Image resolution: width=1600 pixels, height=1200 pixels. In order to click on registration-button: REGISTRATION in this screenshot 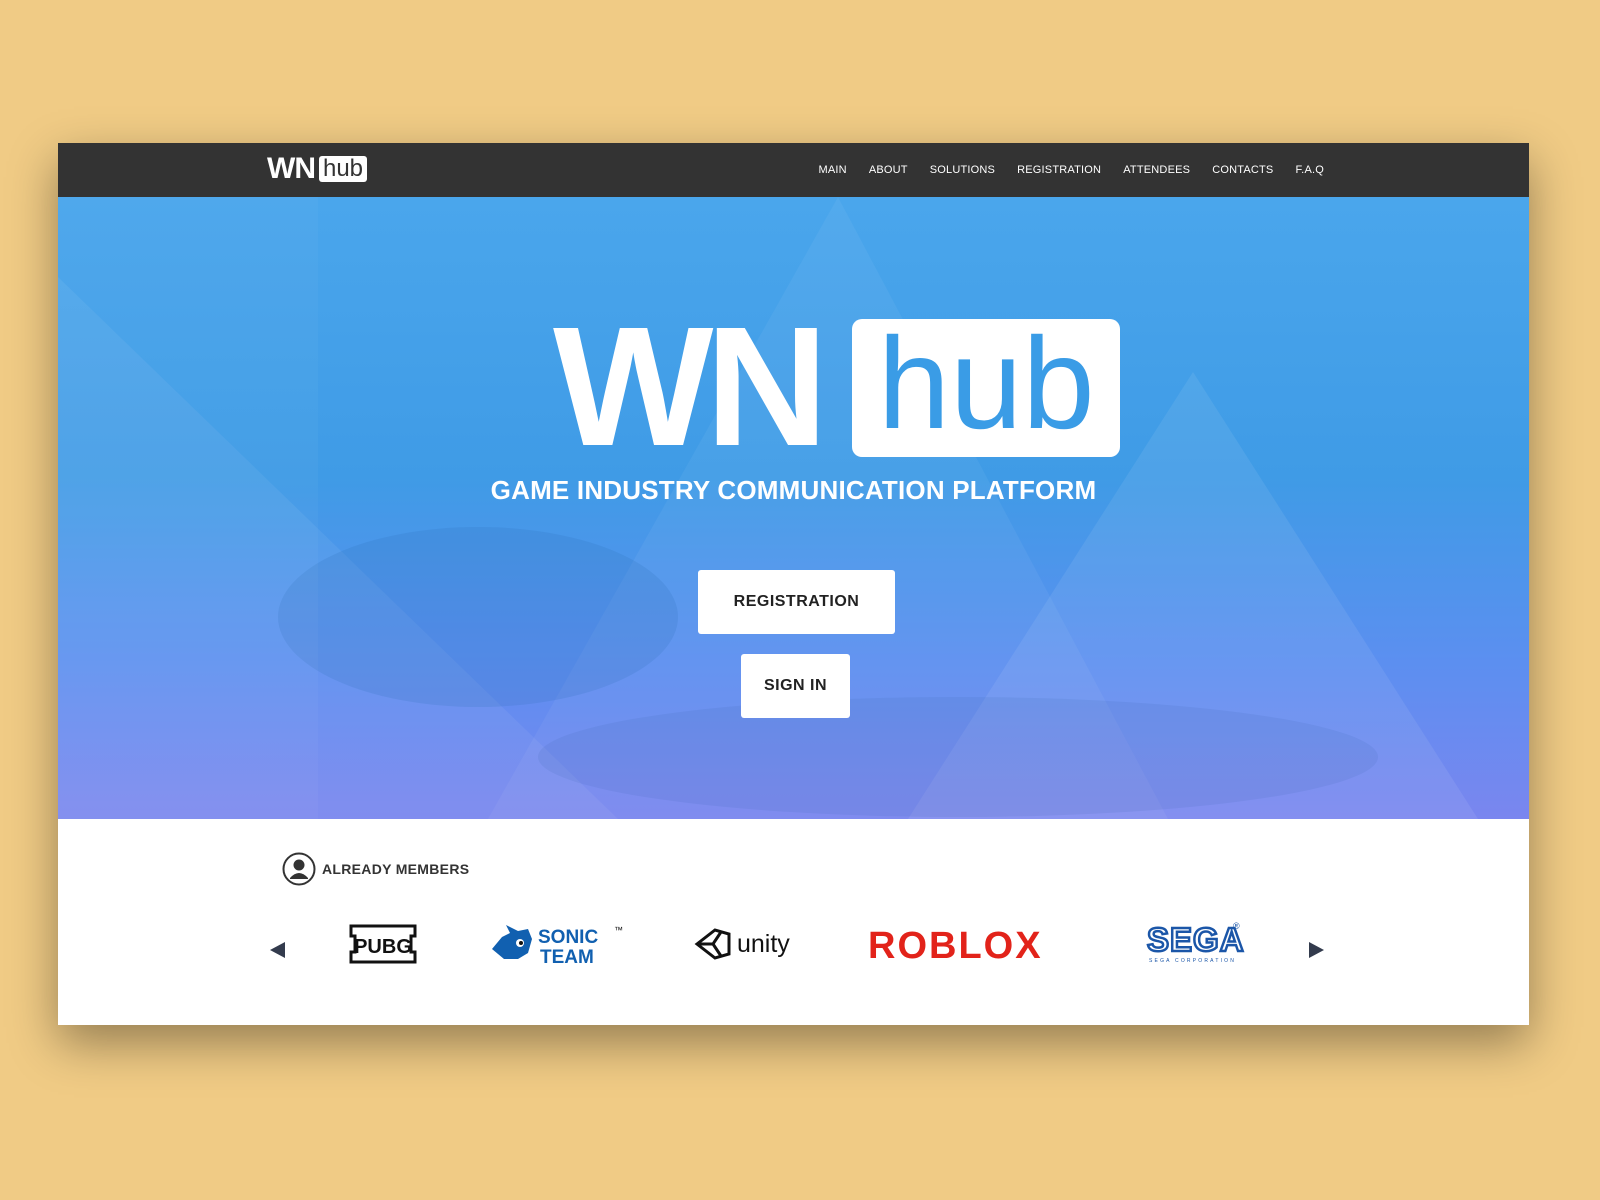, I will do `click(796, 602)`.